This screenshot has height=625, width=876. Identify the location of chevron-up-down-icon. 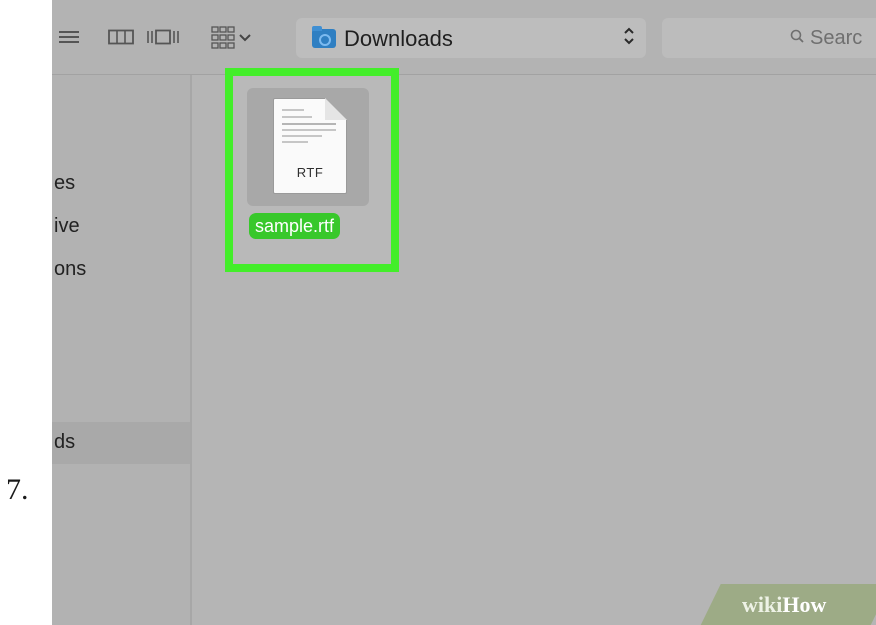
(629, 36).